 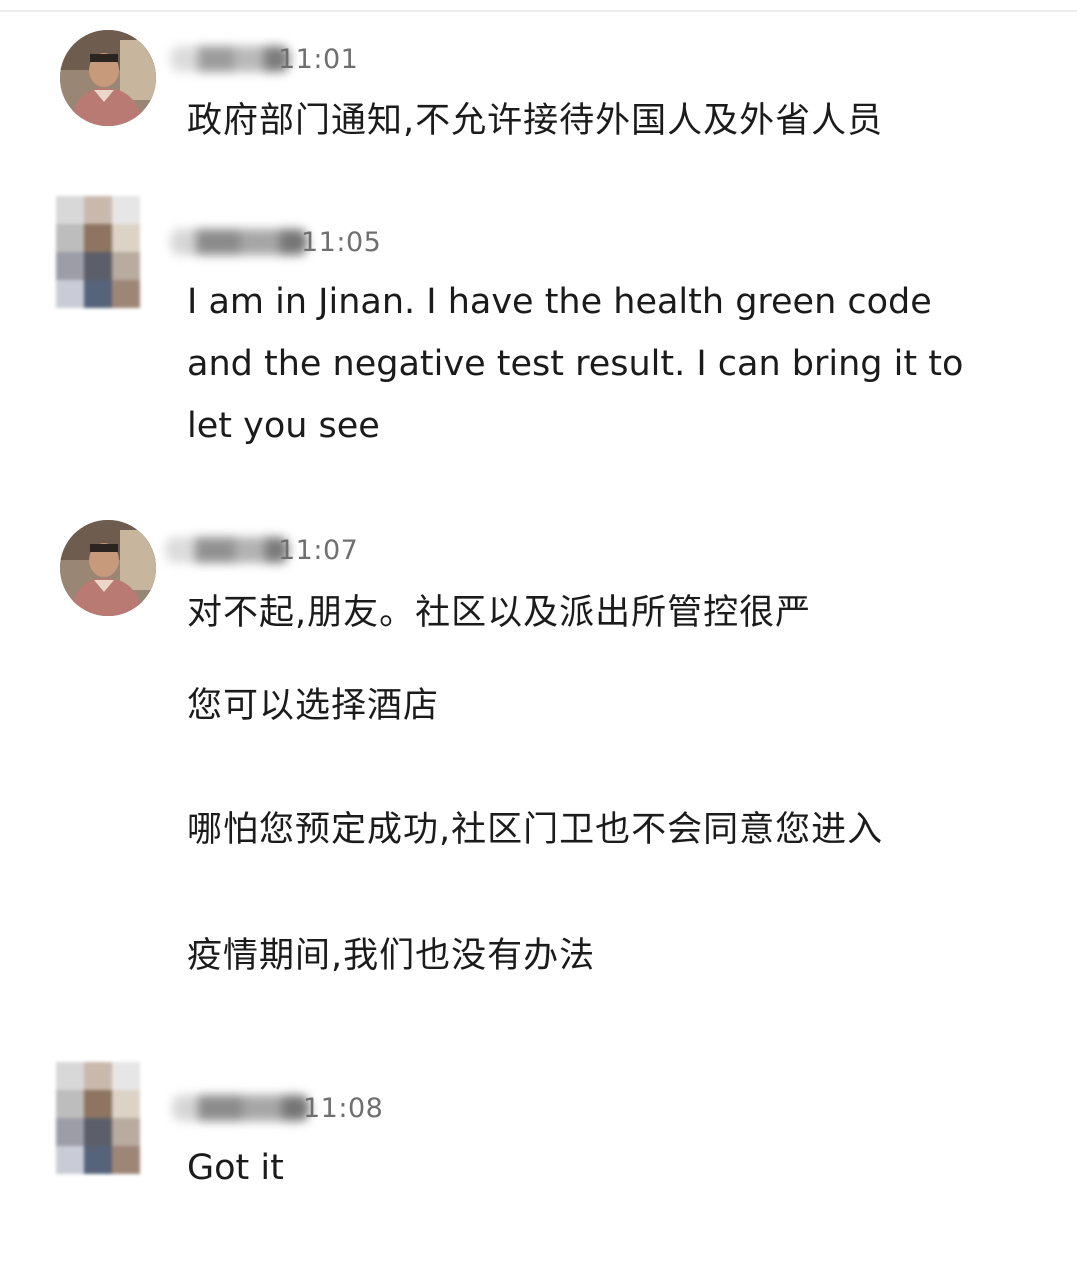 What do you see at coordinates (318, 59) in the screenshot?
I see `message-time: 11:01` at bounding box center [318, 59].